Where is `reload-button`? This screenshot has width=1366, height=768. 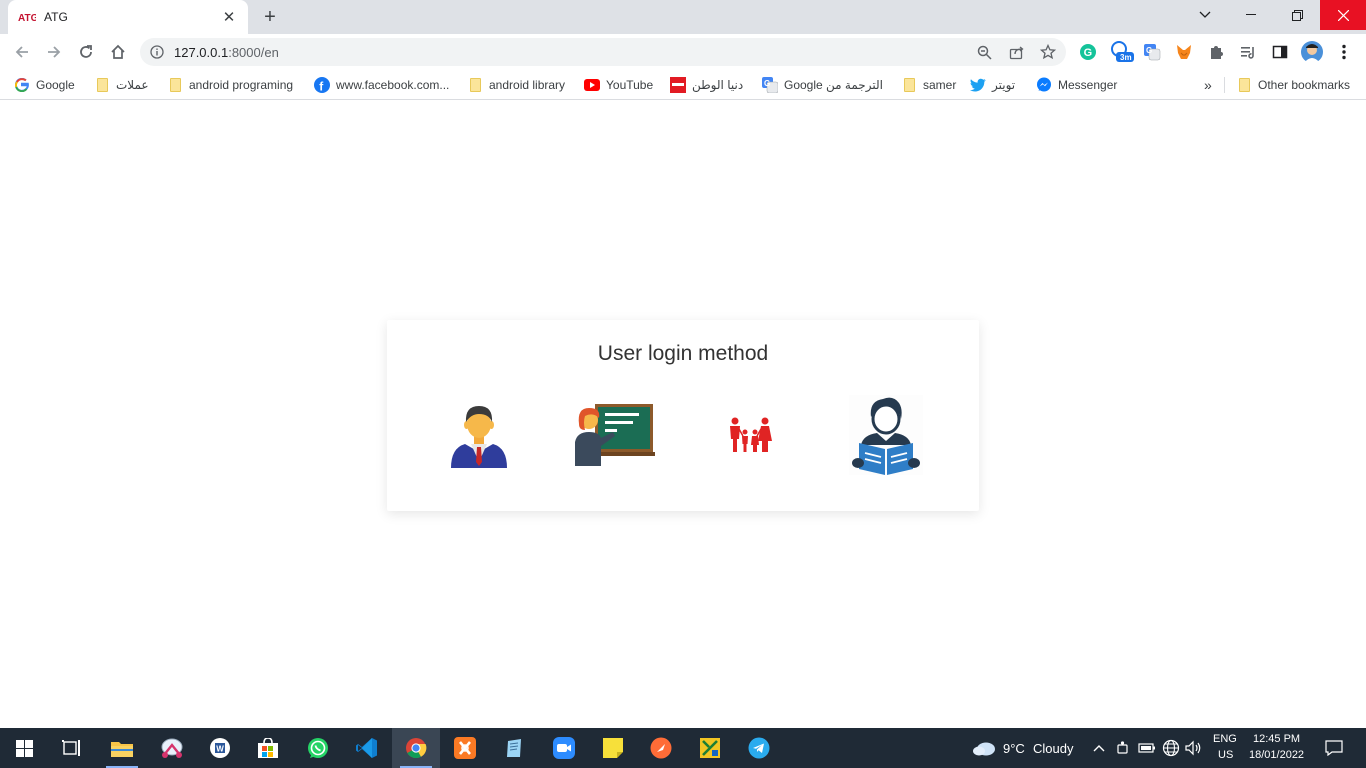
reload-button is located at coordinates (86, 52).